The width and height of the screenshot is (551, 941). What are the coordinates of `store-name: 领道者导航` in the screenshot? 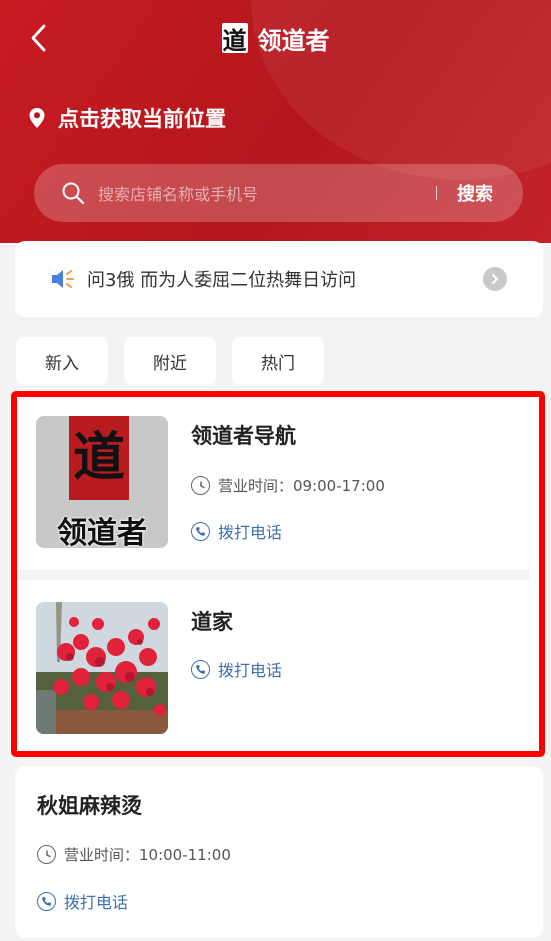 It's located at (243, 436).